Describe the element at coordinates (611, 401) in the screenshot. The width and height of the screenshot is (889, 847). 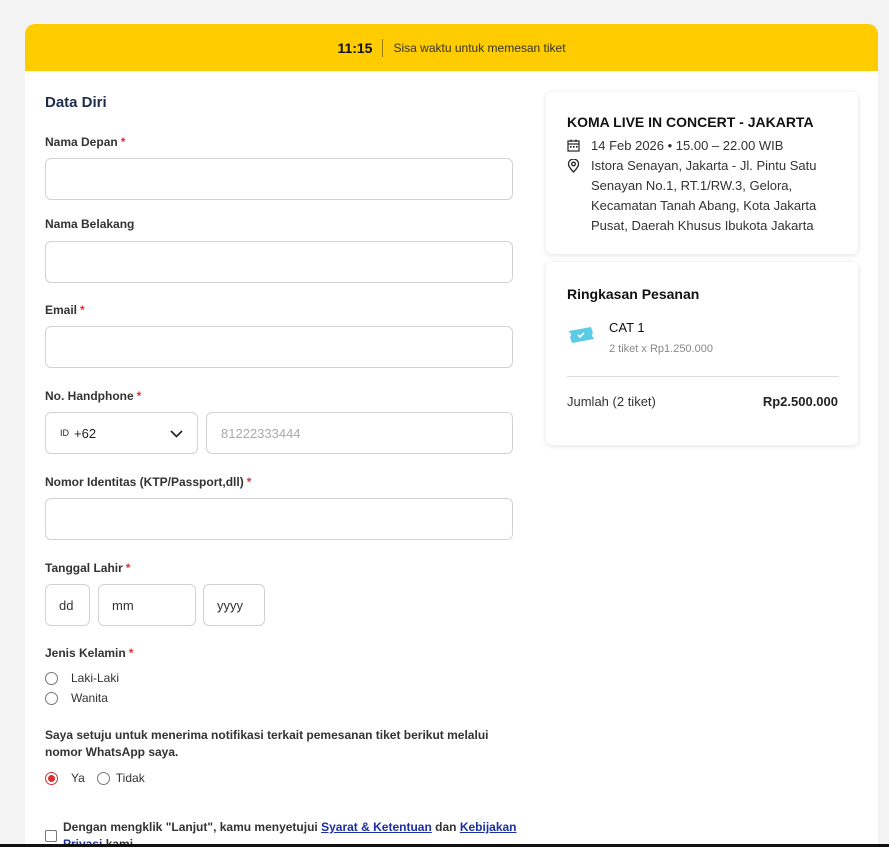
I see `total-label: Jumlah (2 tiket)` at that location.